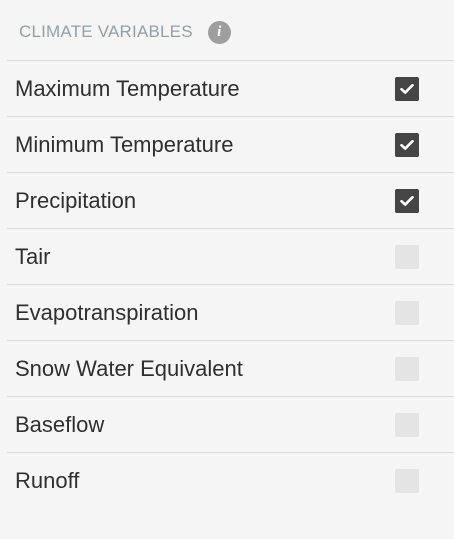 The height and width of the screenshot is (539, 454). I want to click on variable-label: Minimum Temperature, so click(124, 144).